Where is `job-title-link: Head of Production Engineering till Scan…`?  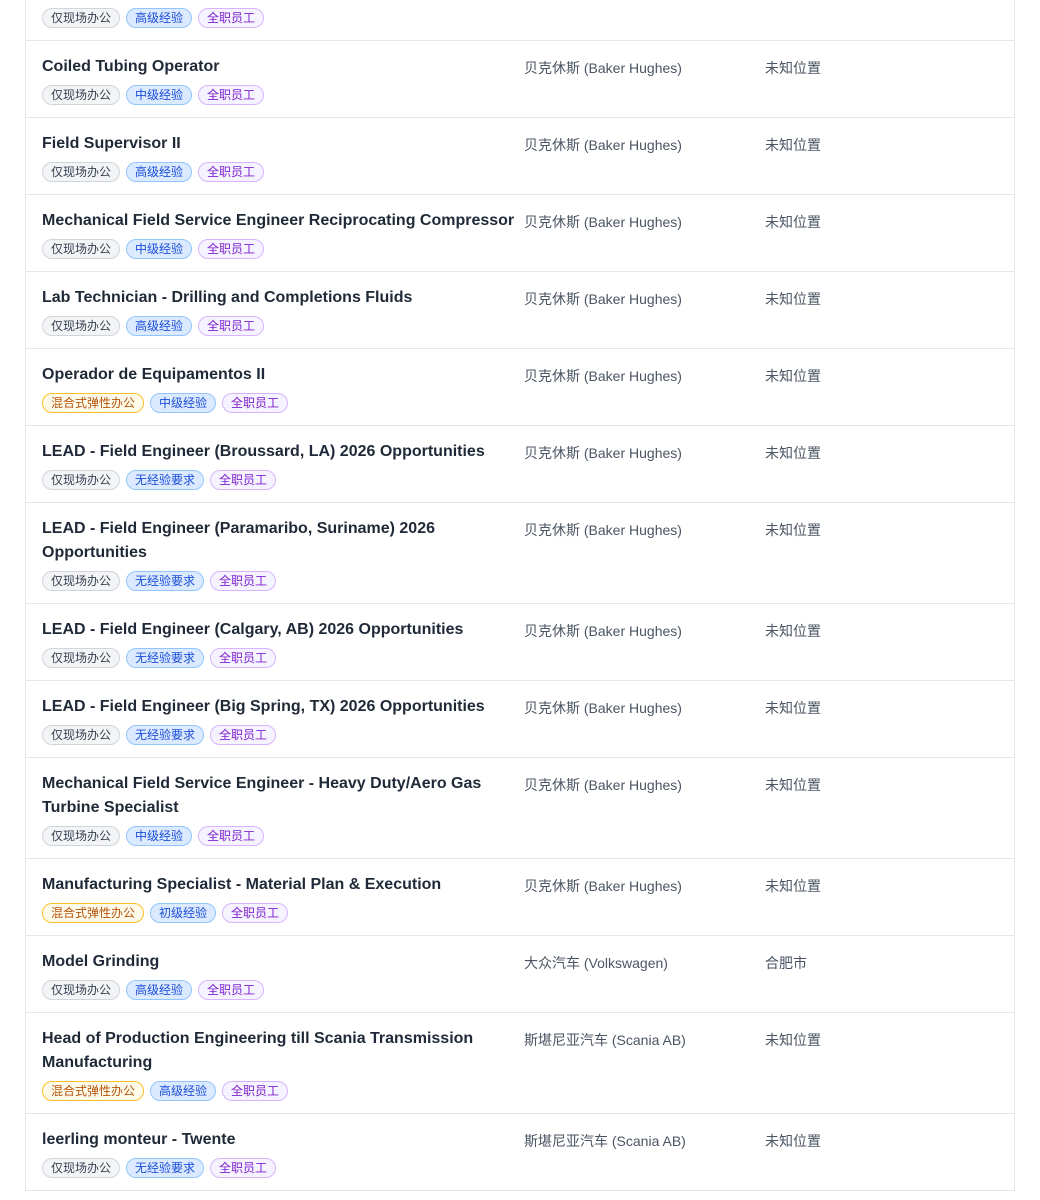
job-title-link: Head of Production Engineering till Scan… is located at coordinates (283, 1051).